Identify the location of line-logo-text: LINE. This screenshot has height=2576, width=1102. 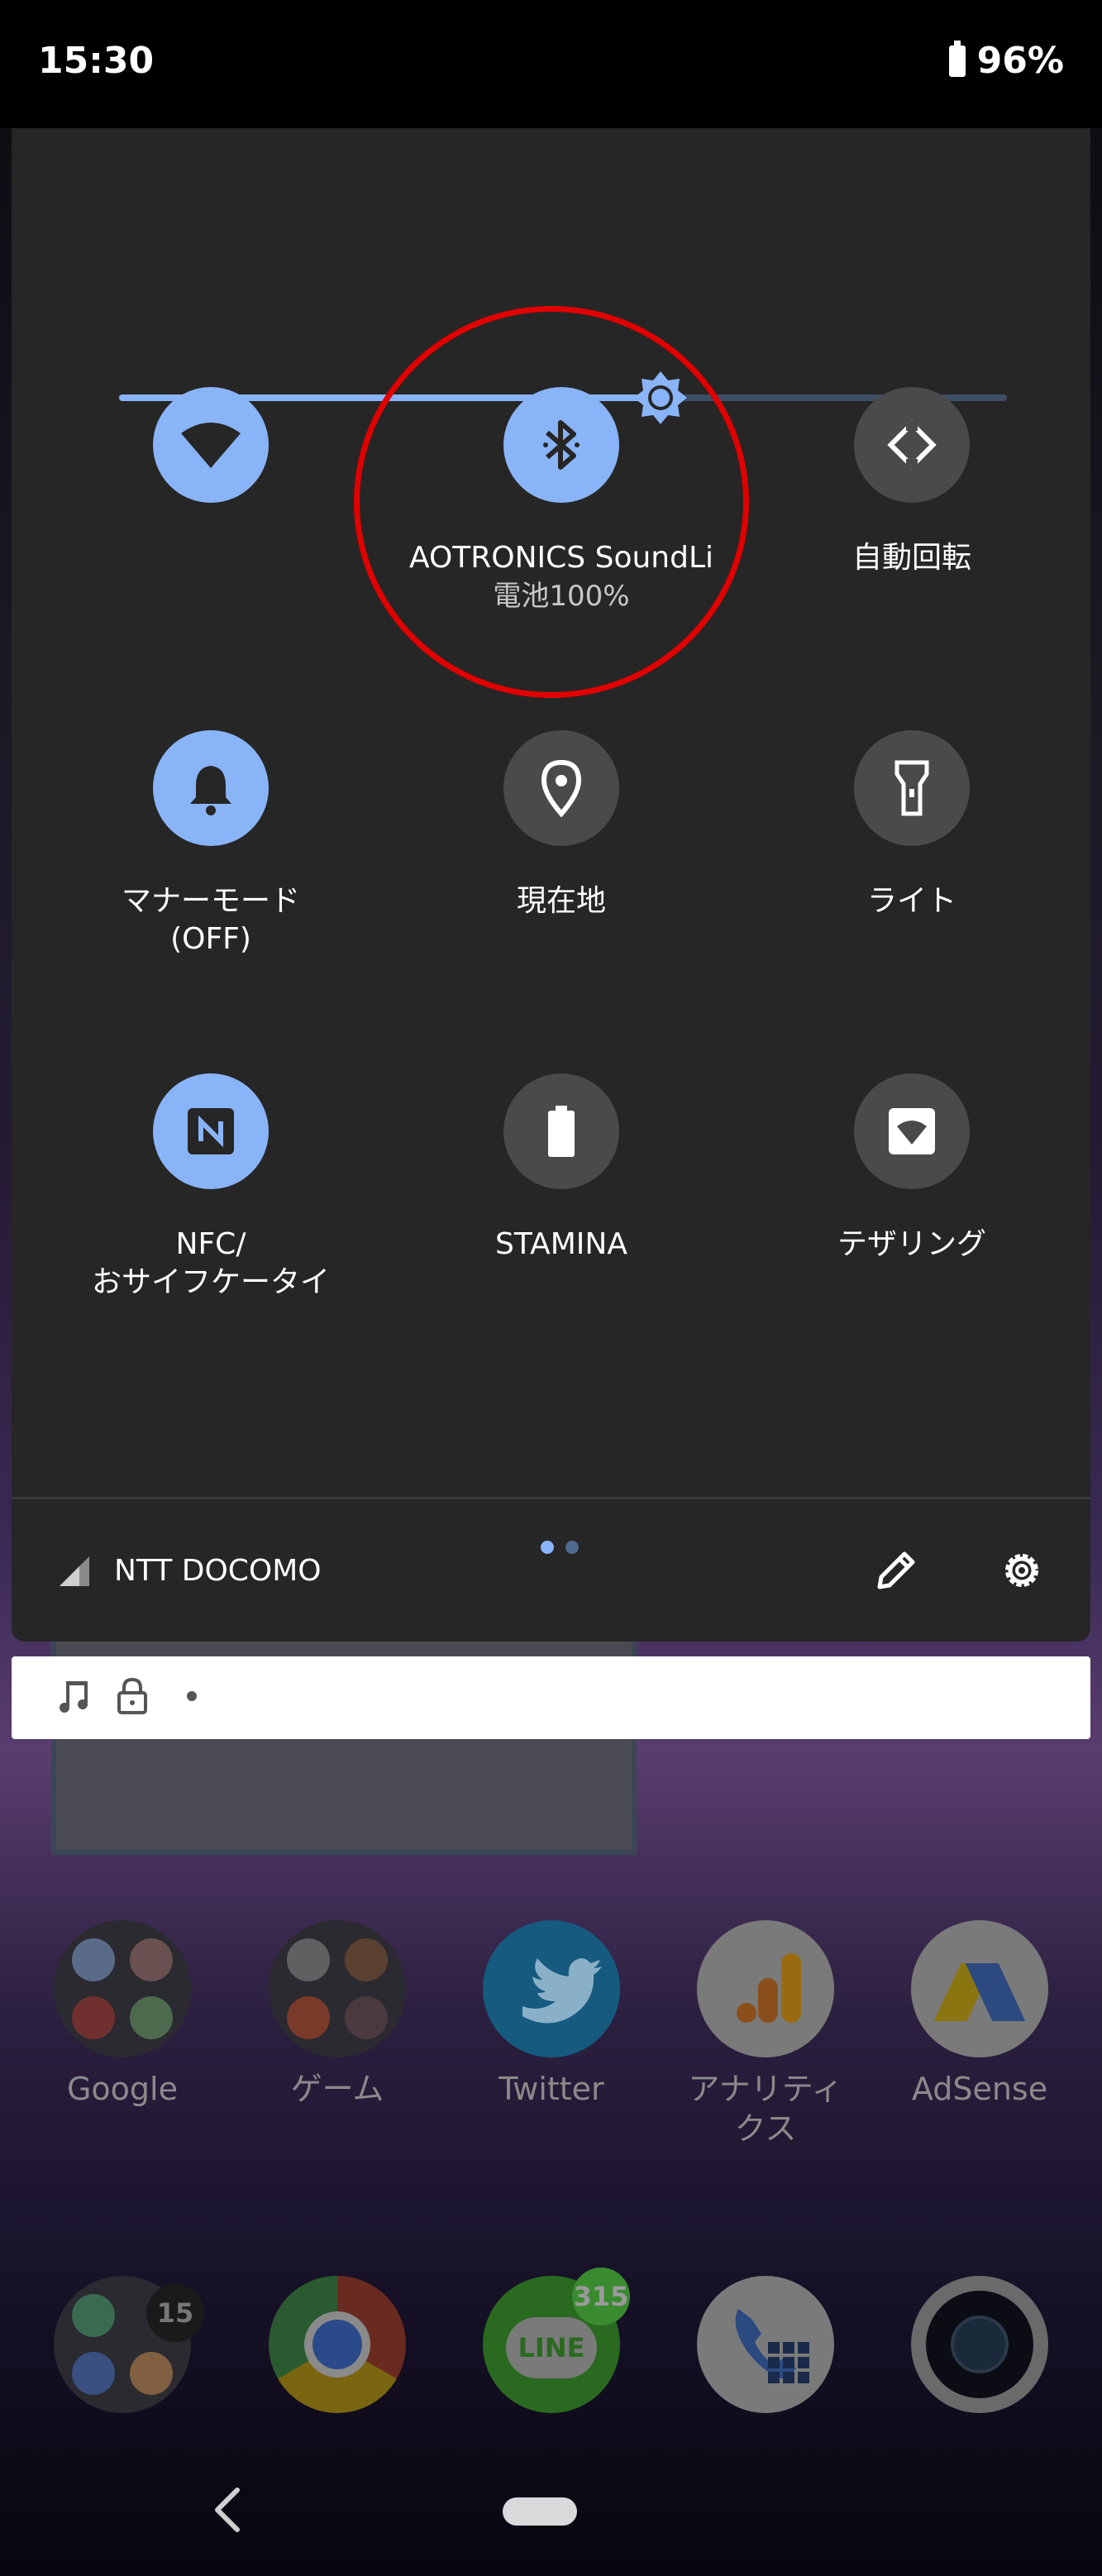
(551, 2347).